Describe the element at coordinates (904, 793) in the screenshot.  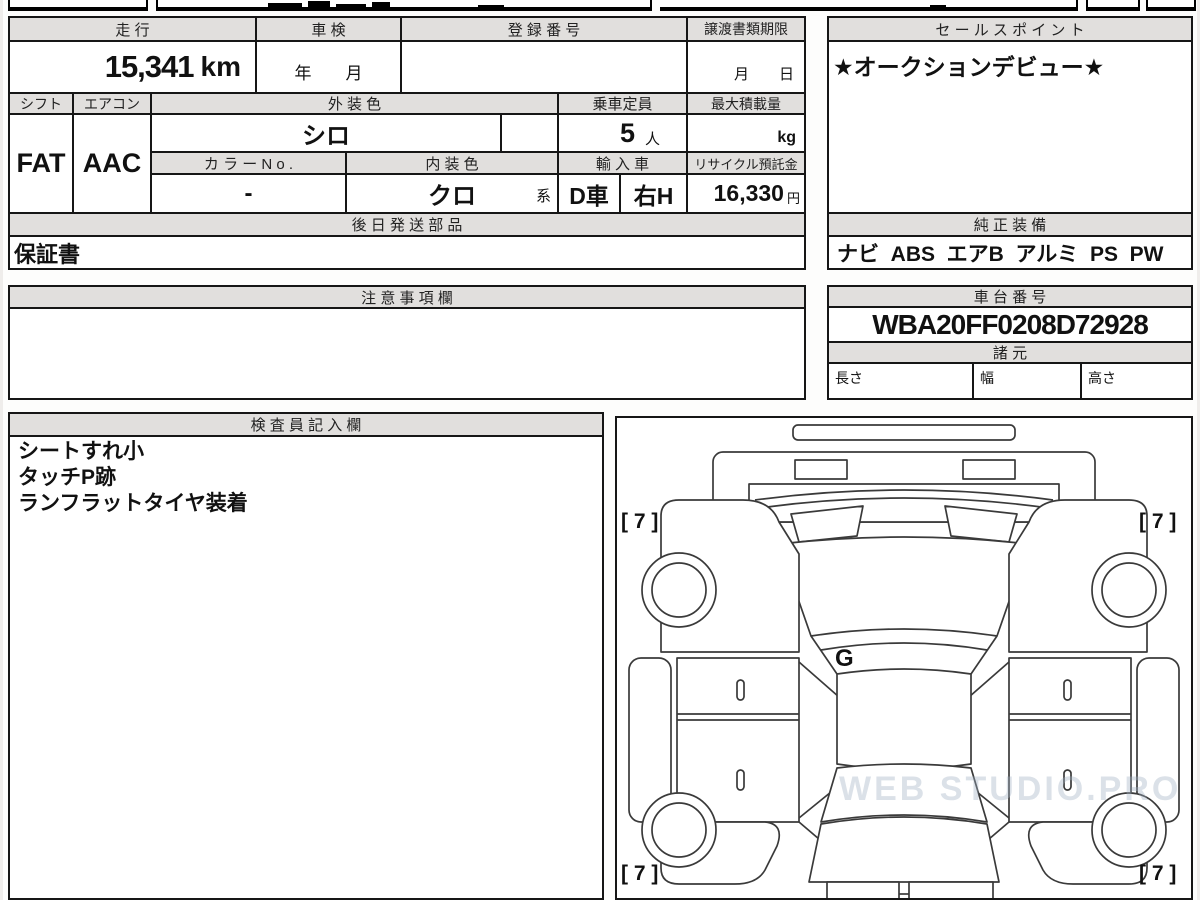
I see `rear-window` at that location.